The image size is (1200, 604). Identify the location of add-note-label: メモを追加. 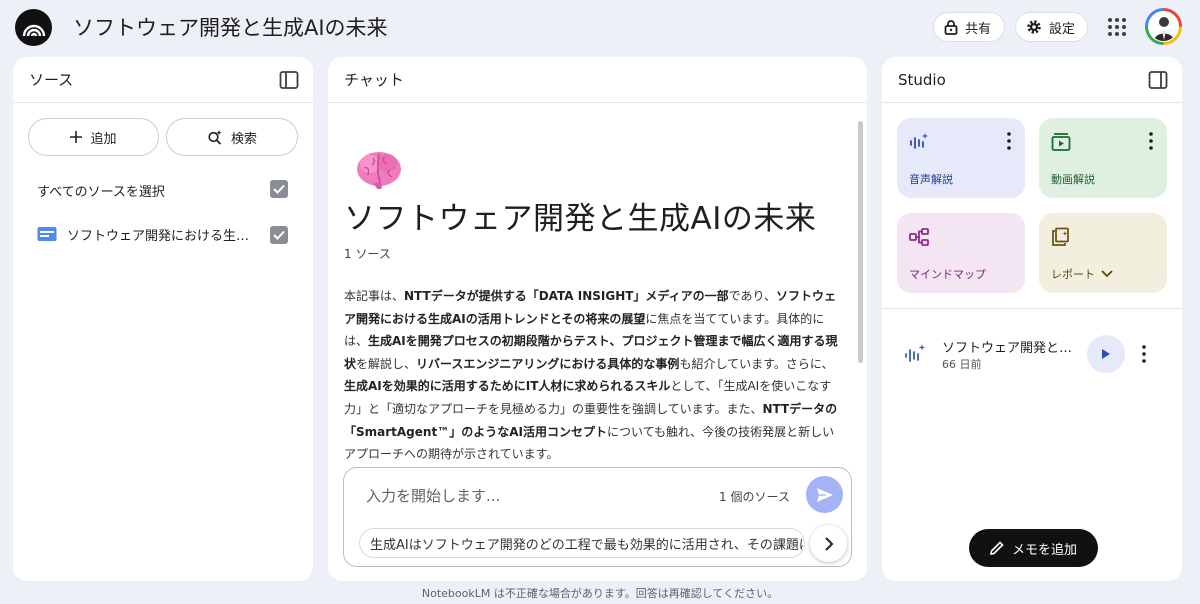
(1044, 550).